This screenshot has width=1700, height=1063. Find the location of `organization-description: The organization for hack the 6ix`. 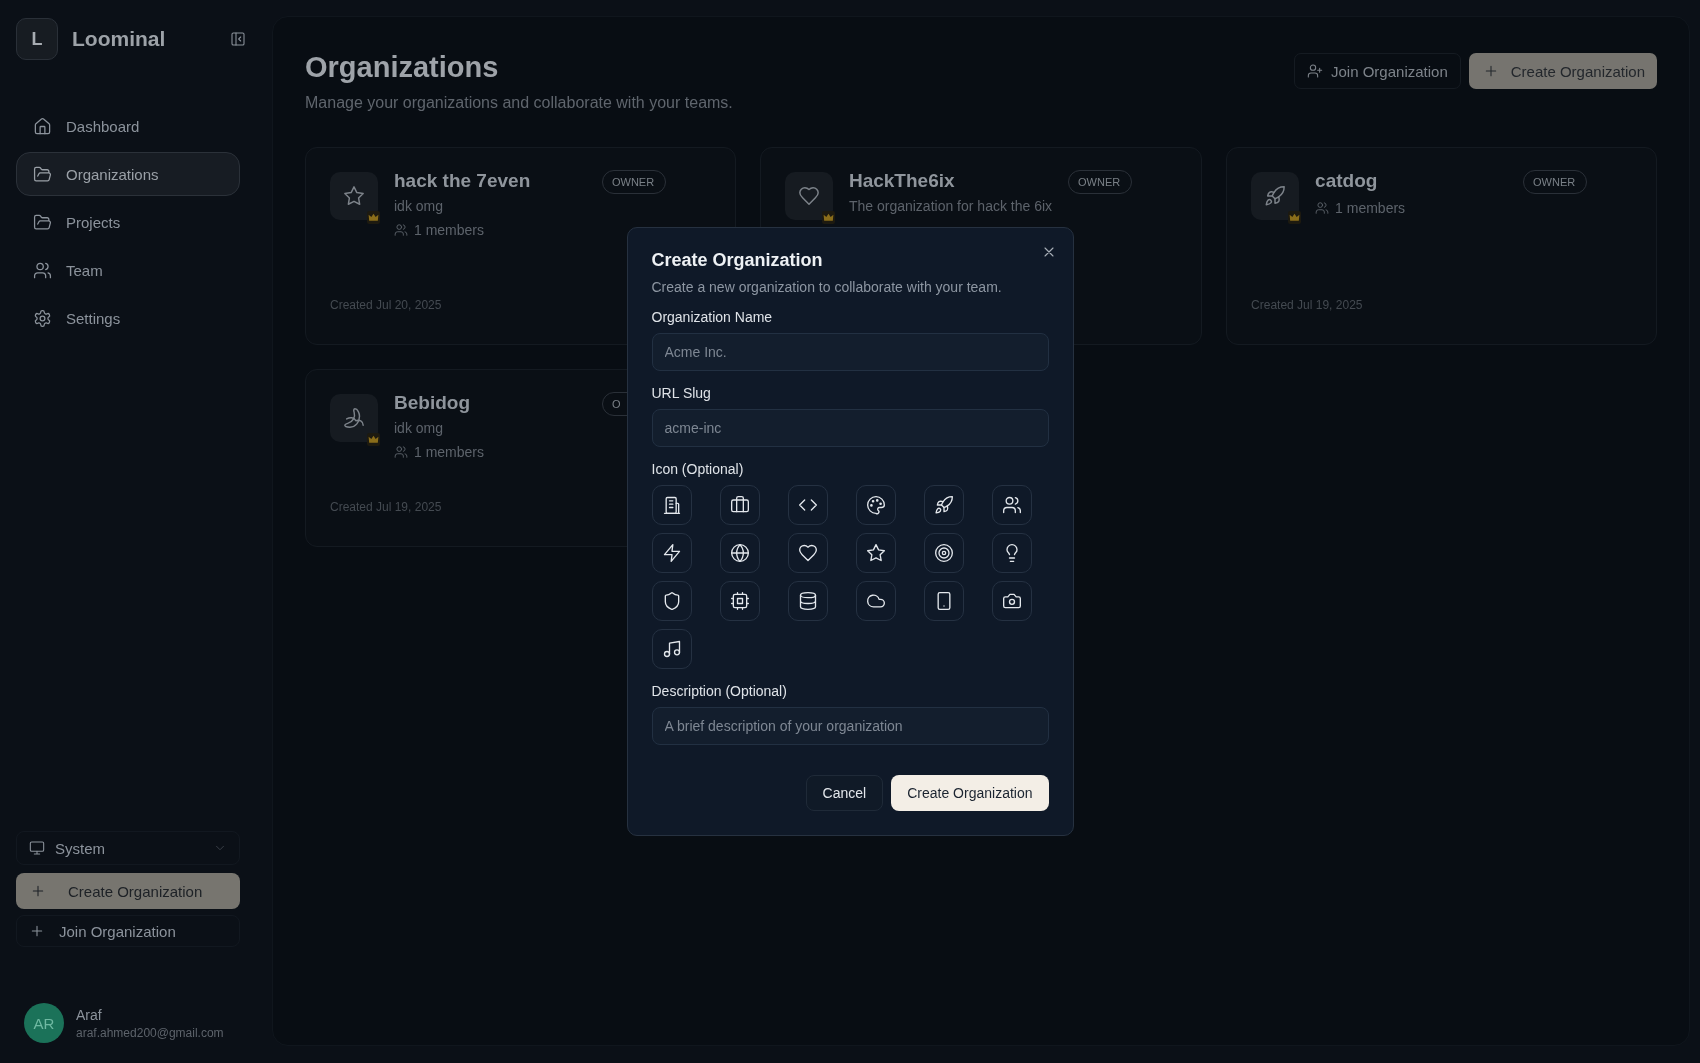

organization-description: The organization for hack the 6ix is located at coordinates (950, 206).